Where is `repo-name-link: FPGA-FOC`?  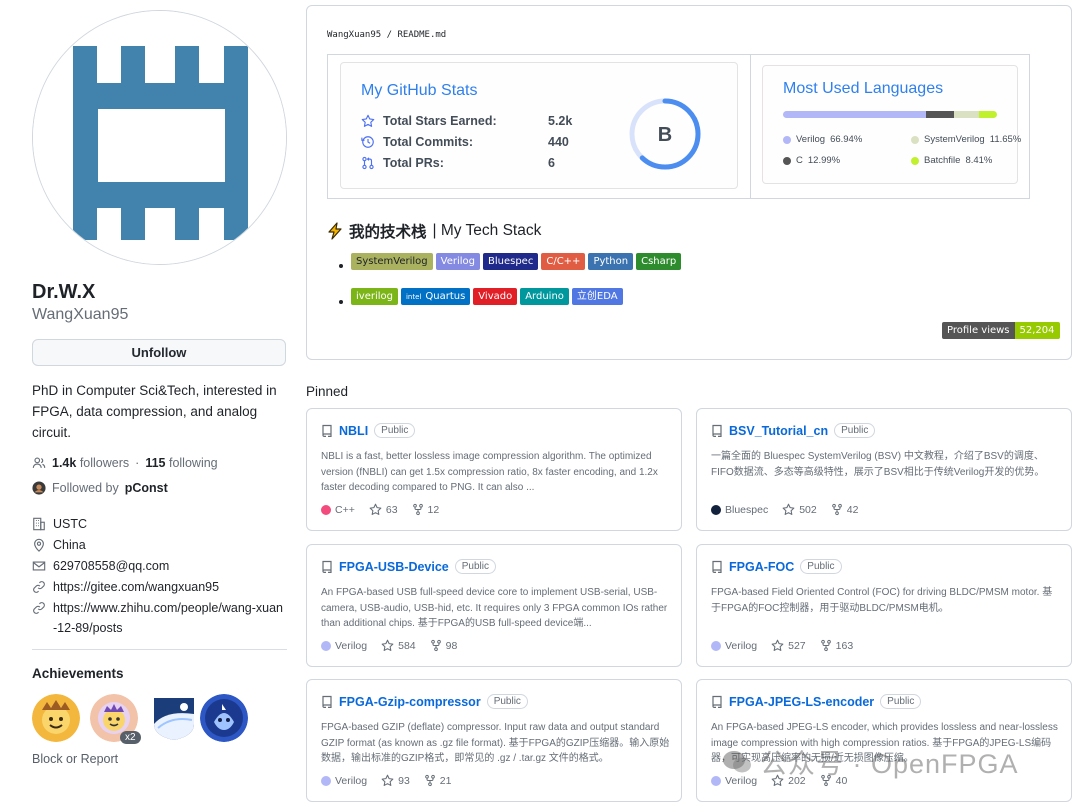 repo-name-link: FPGA-FOC is located at coordinates (761, 567).